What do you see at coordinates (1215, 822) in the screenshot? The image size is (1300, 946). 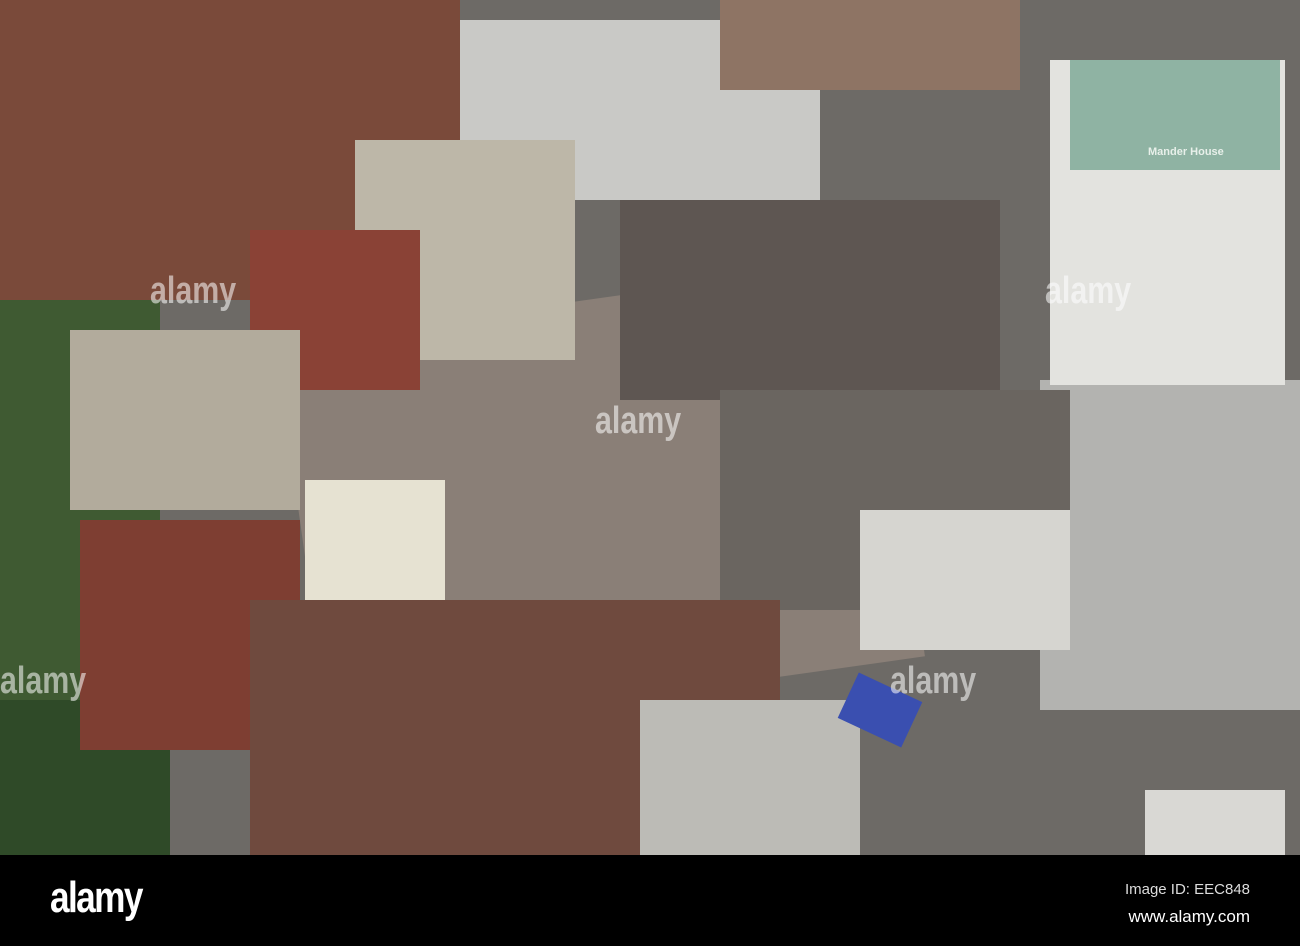 I see `round-building` at bounding box center [1215, 822].